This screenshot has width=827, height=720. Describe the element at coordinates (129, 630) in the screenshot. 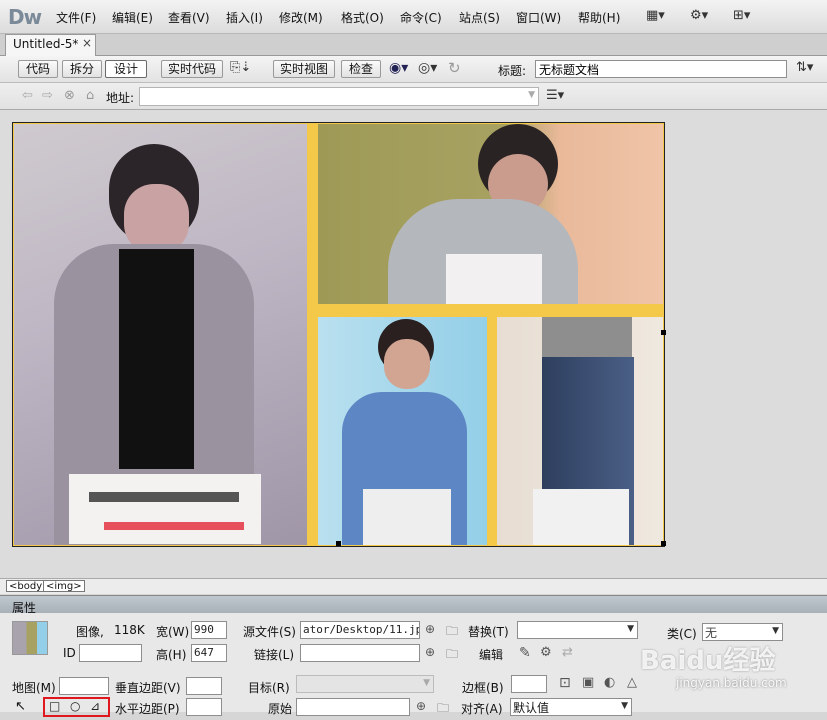

I see `file-size-label: 118K` at that location.